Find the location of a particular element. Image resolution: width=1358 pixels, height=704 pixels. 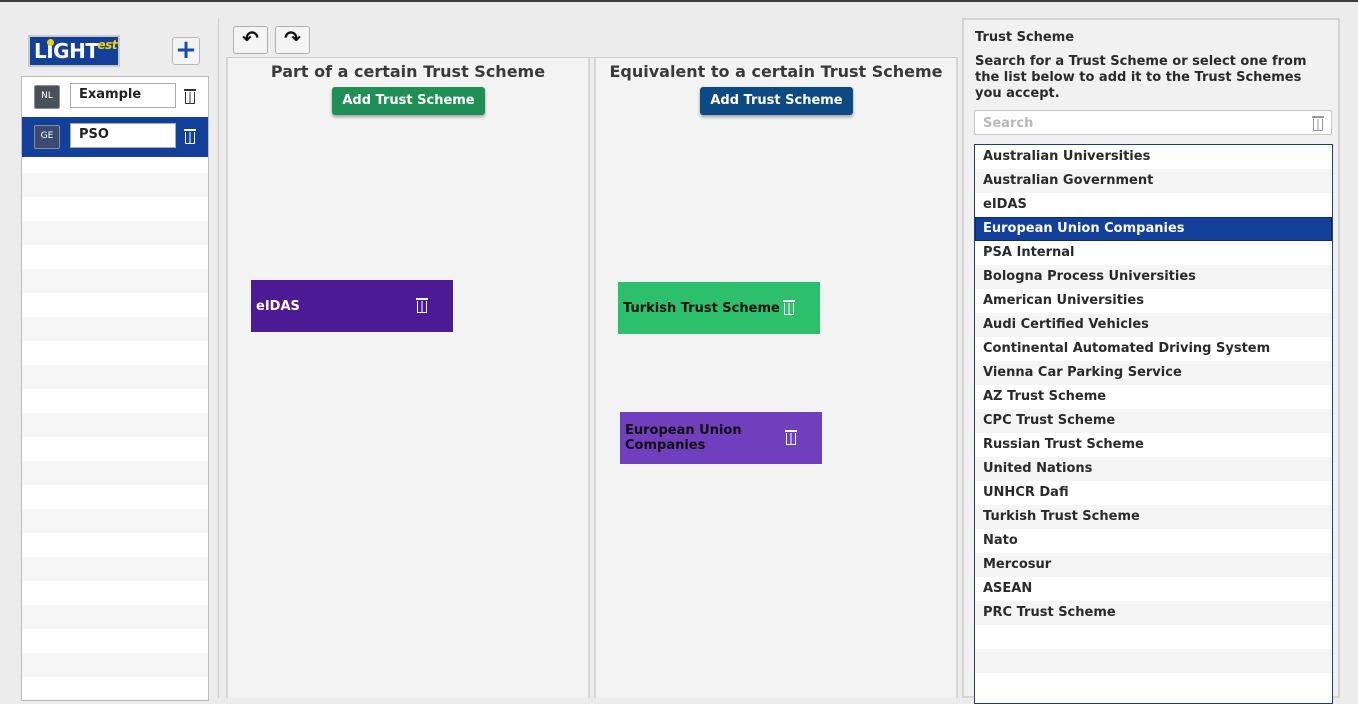

policy-row-example: NL Example is located at coordinates (115, 97).